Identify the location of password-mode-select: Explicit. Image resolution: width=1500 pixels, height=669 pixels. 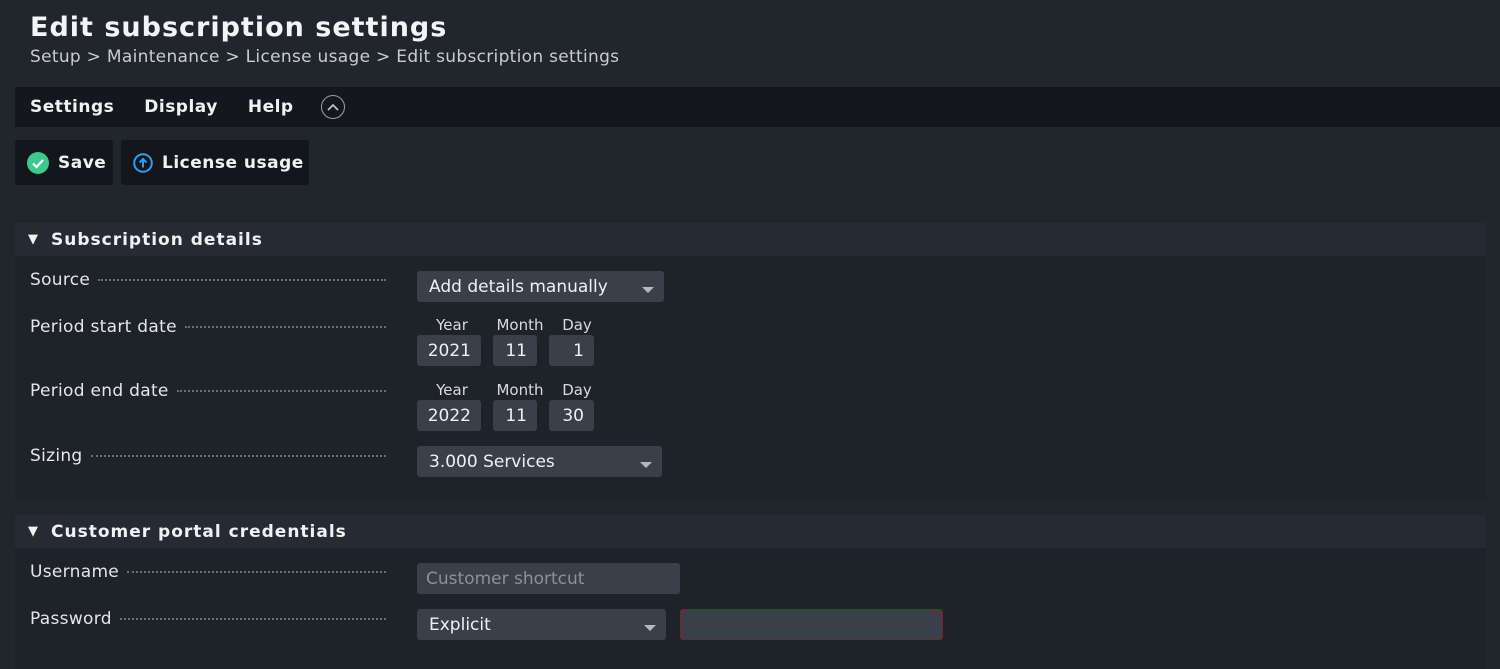
(541, 624).